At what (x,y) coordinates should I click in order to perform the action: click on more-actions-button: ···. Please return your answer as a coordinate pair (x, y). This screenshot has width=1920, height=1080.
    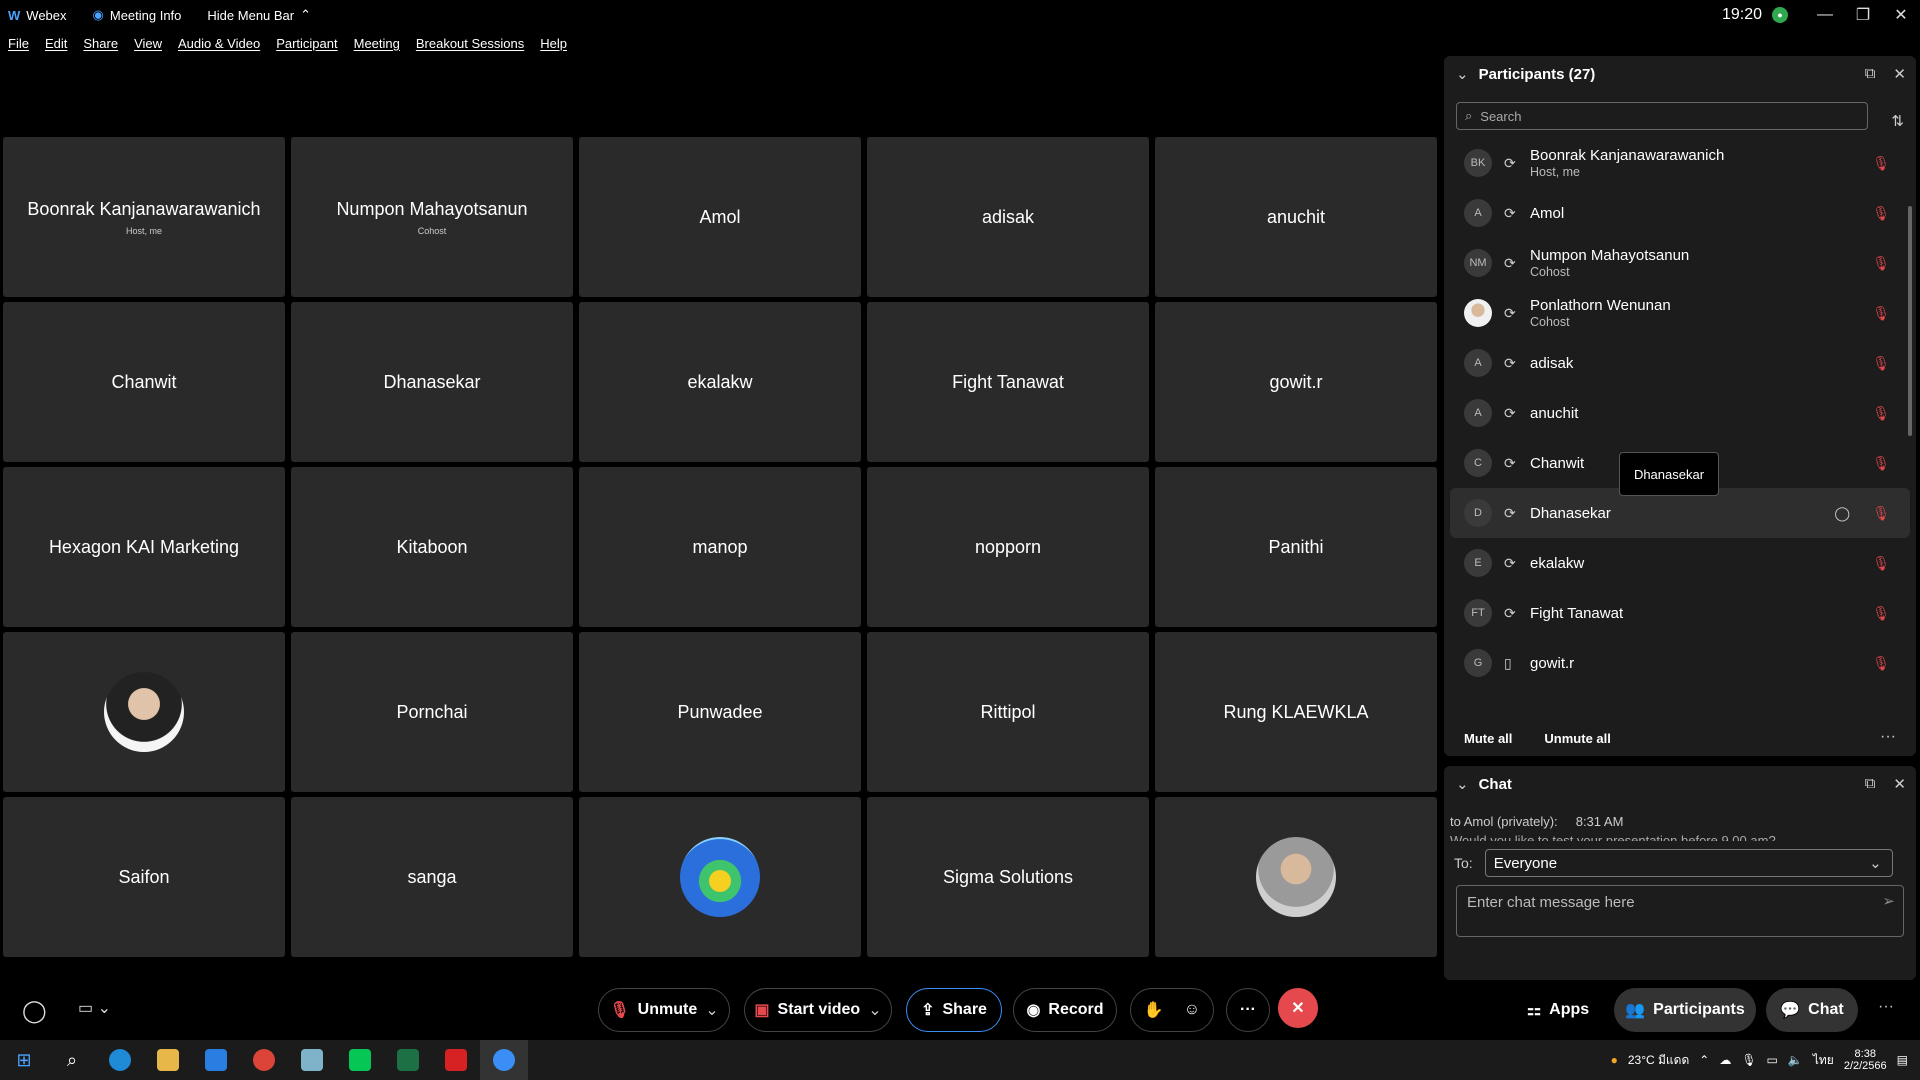
    Looking at the image, I should click on (1248, 1010).